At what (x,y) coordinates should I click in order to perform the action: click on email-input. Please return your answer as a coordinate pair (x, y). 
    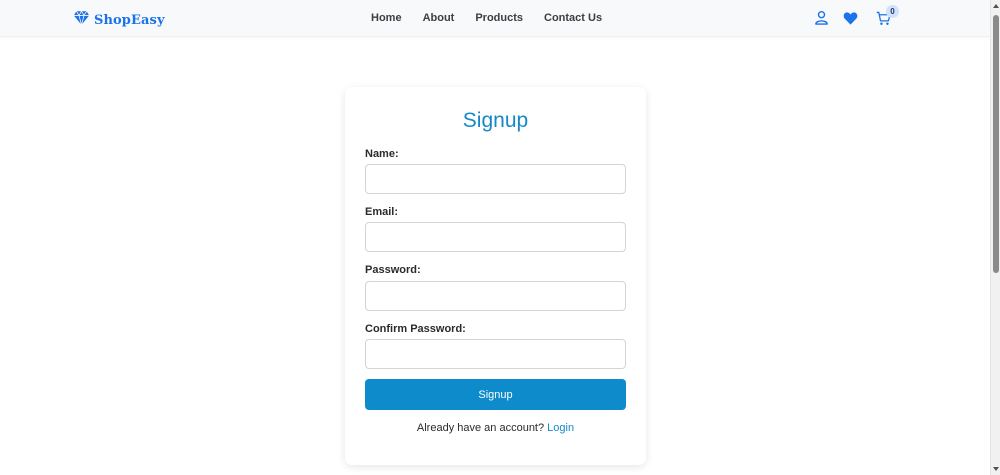
    Looking at the image, I should click on (495, 237).